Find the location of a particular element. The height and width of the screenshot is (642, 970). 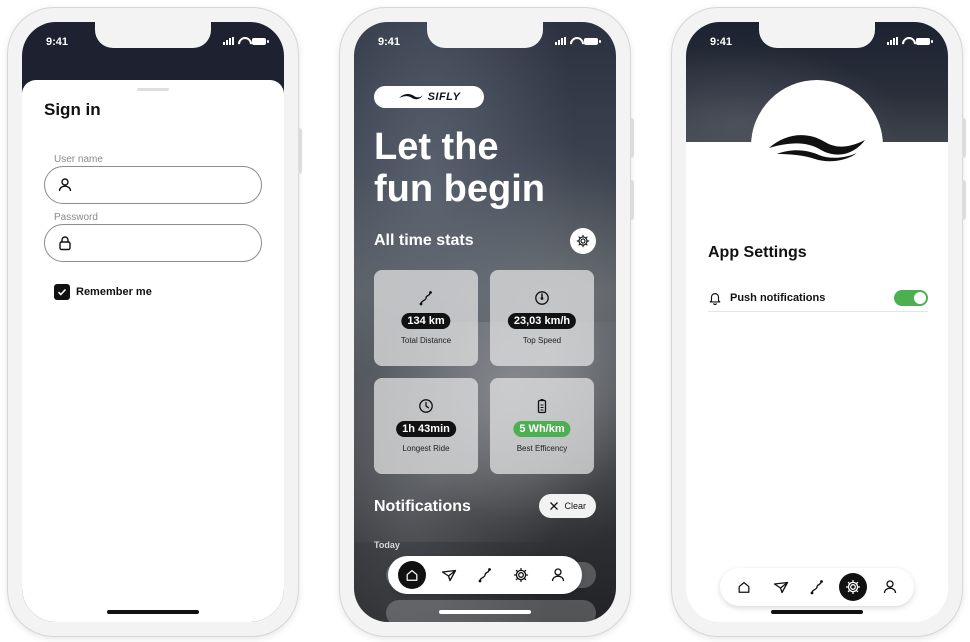

brand-name: SIFLY is located at coordinates (444, 97).